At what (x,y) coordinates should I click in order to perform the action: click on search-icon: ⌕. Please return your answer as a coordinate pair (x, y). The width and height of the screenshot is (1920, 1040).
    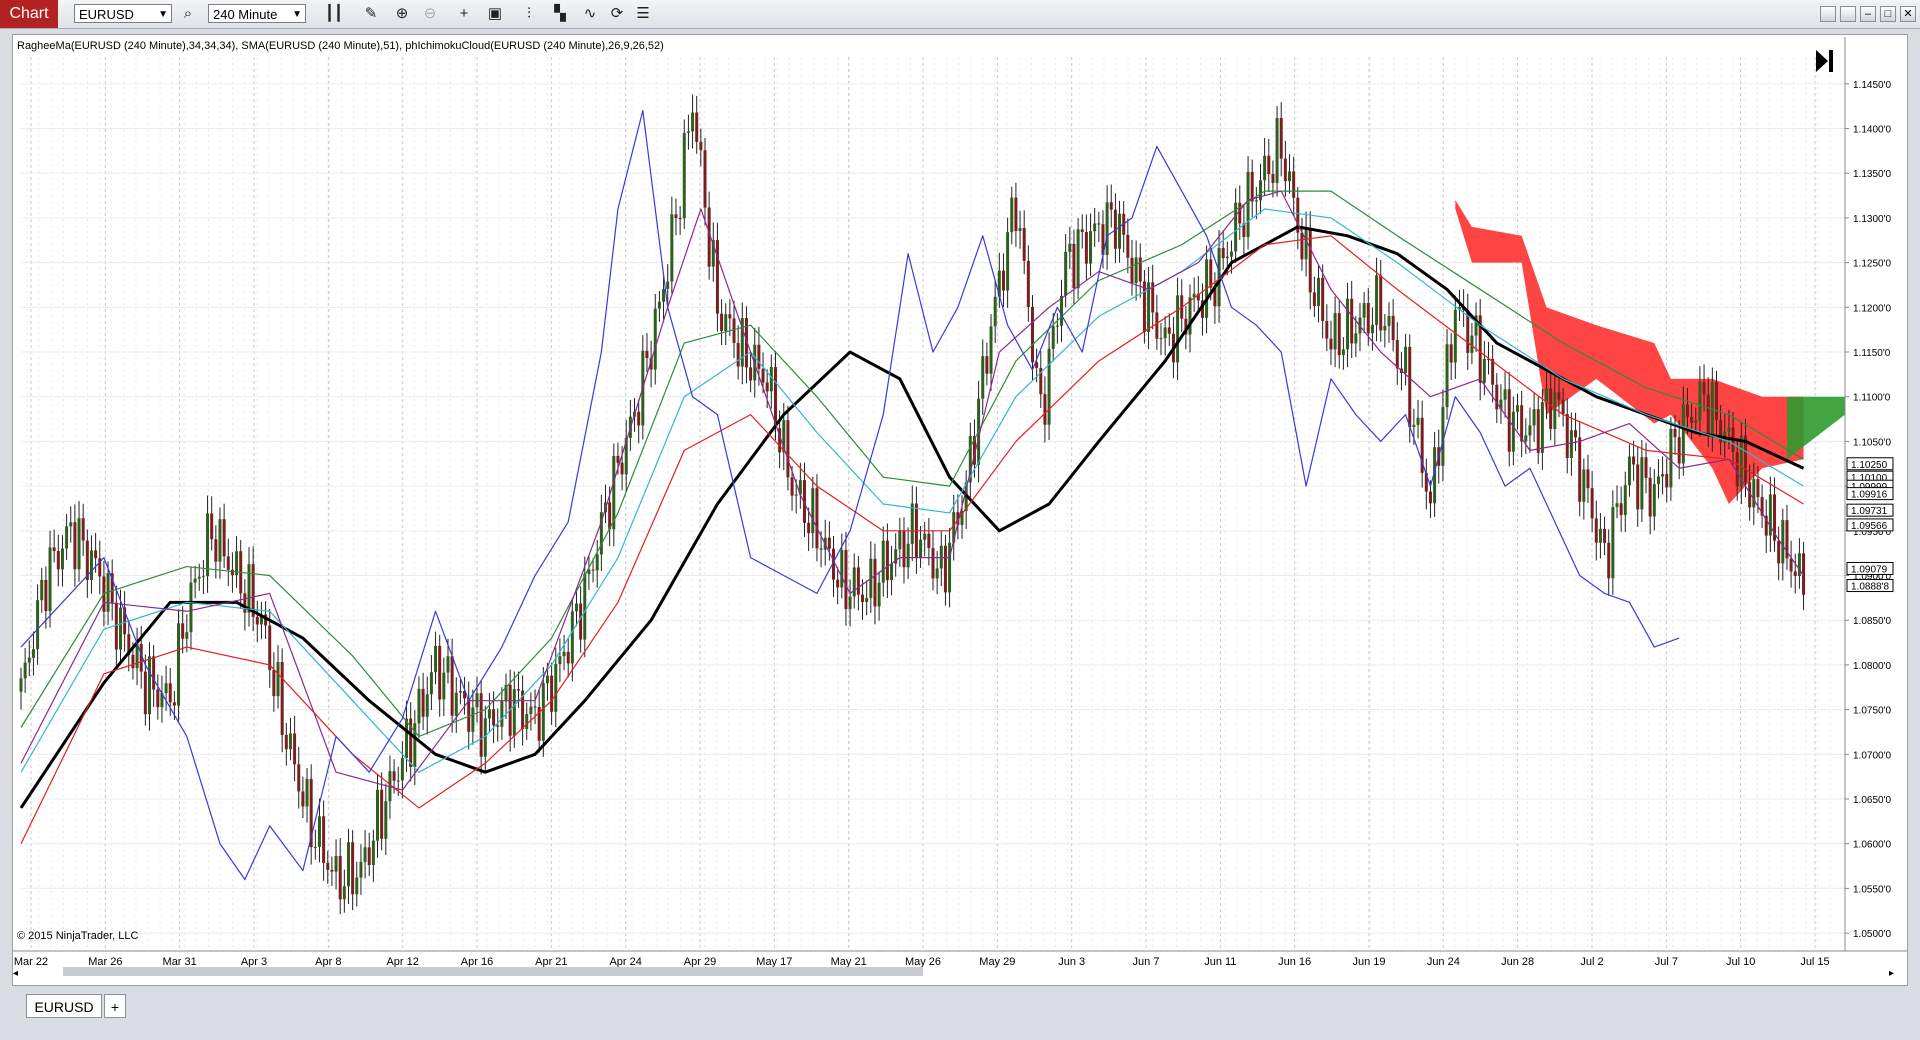
    Looking at the image, I should click on (188, 14).